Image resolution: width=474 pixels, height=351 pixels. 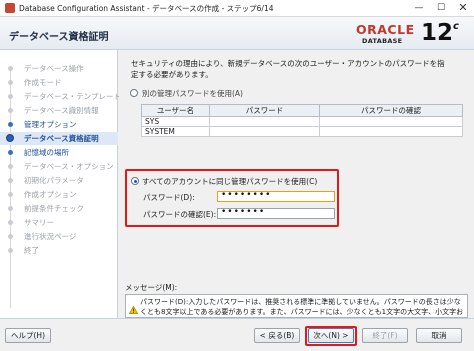 What do you see at coordinates (192, 93) in the screenshot?
I see `radio-separate-password-label: 別の管理パスワードを使用(A)` at bounding box center [192, 93].